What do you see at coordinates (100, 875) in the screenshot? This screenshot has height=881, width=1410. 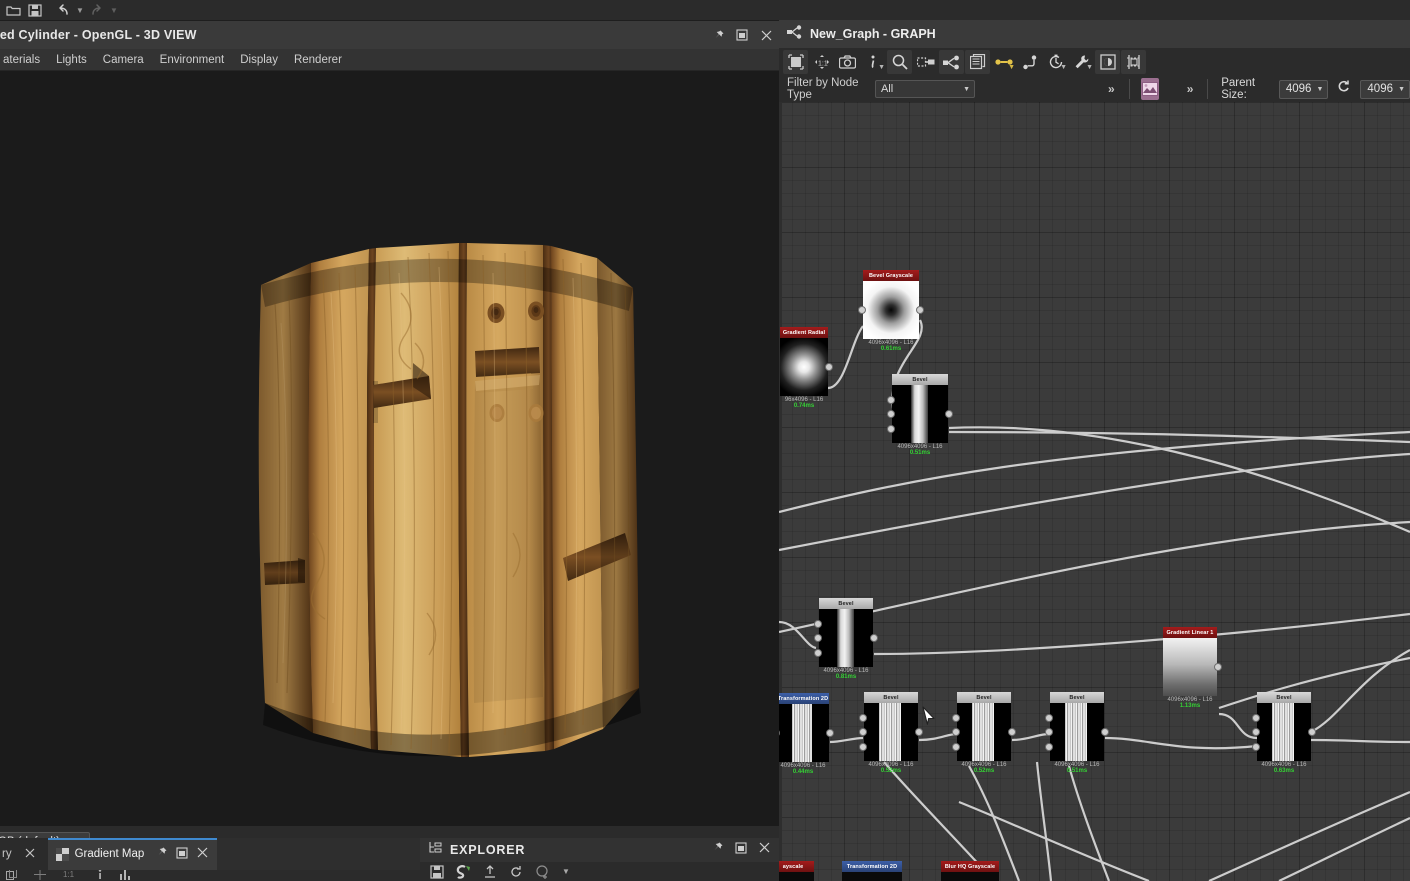 I see `info-icon` at bounding box center [100, 875].